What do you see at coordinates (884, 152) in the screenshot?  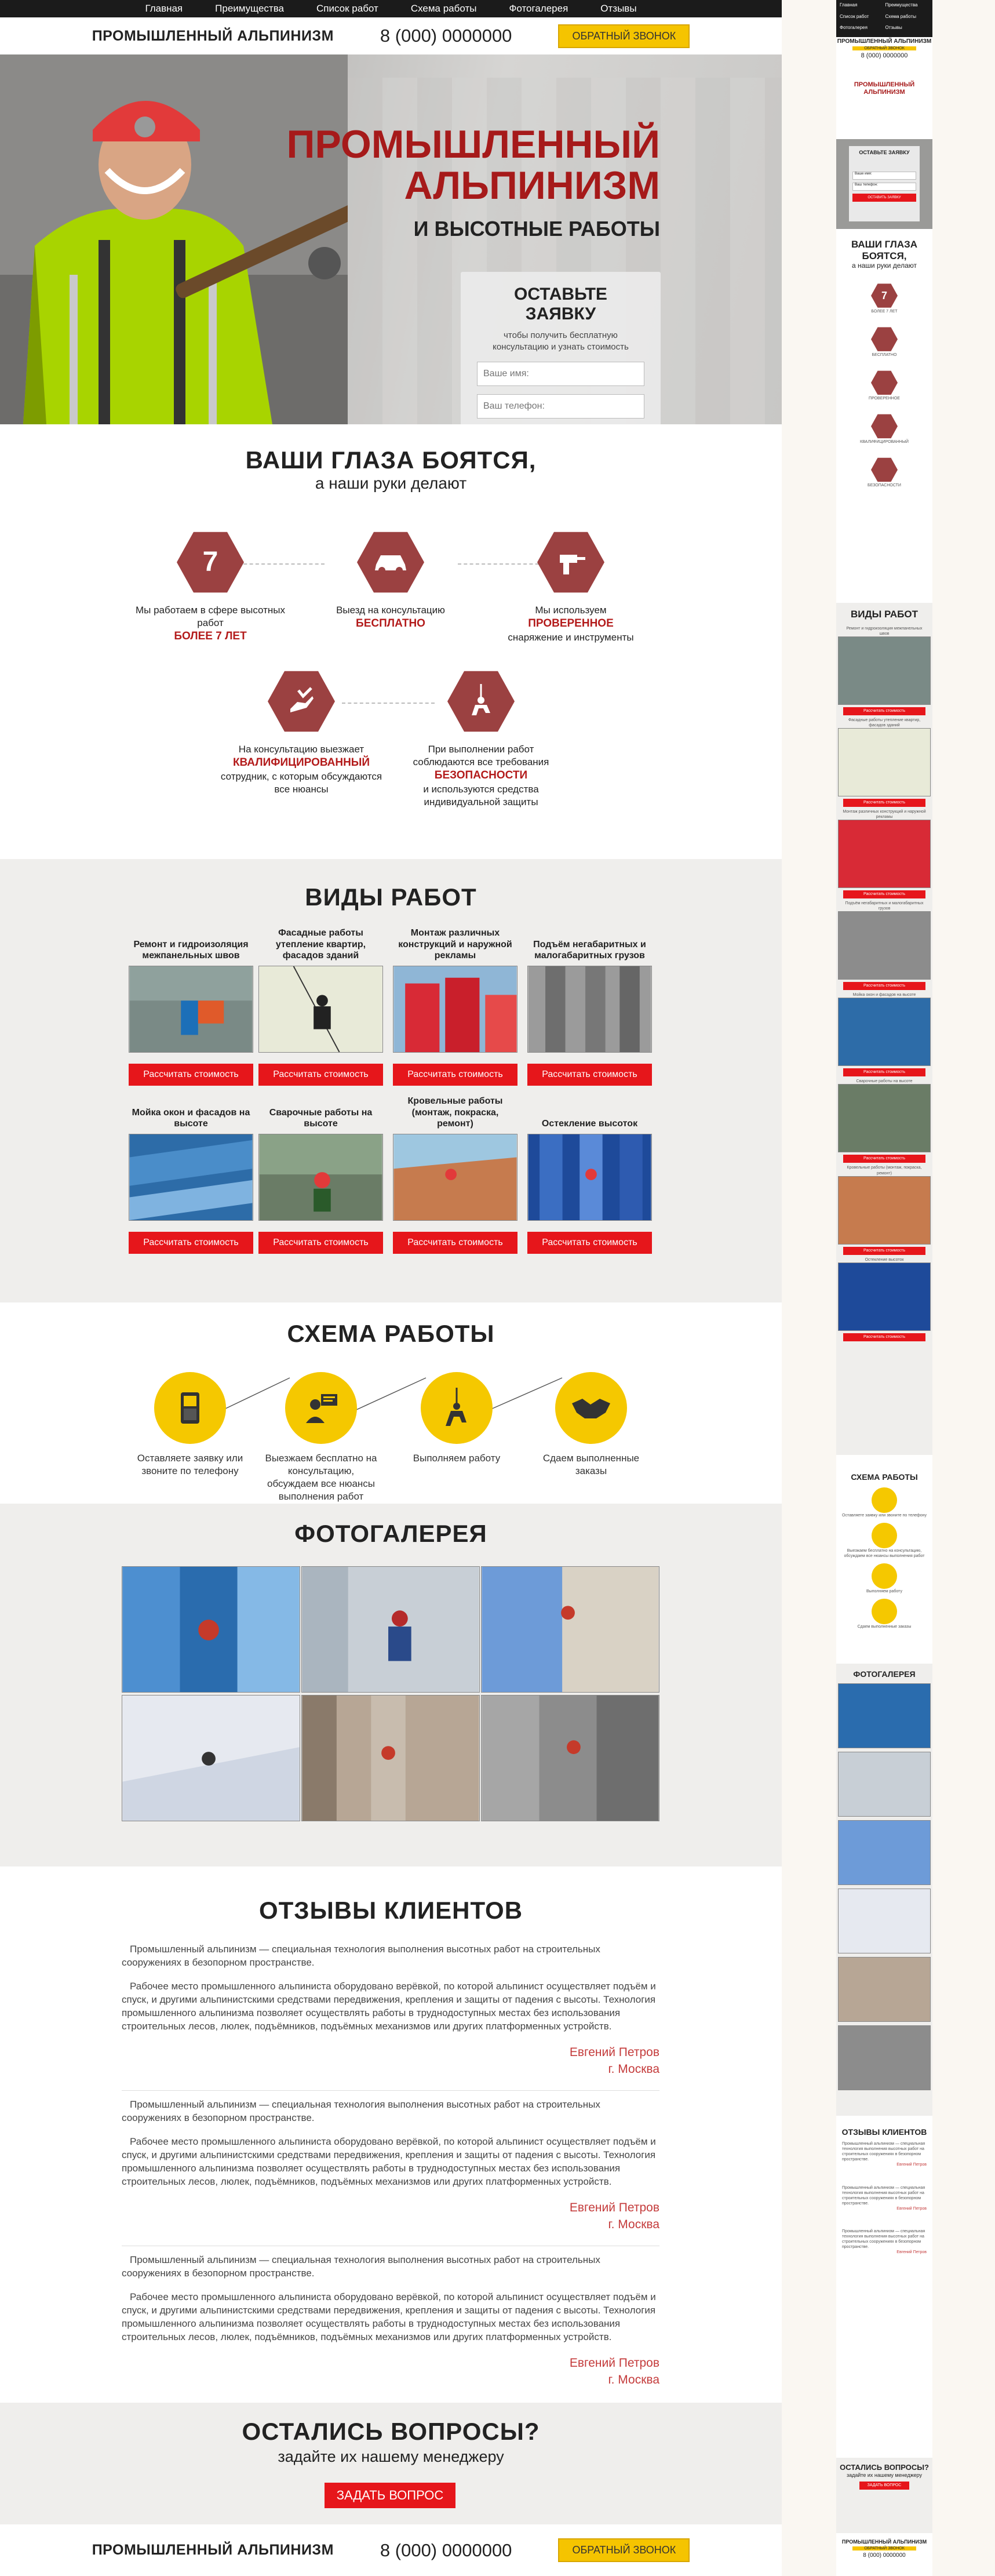 I see `mobile-form-title: ОСТАВЬТЕ ЗАЯВКУ` at bounding box center [884, 152].